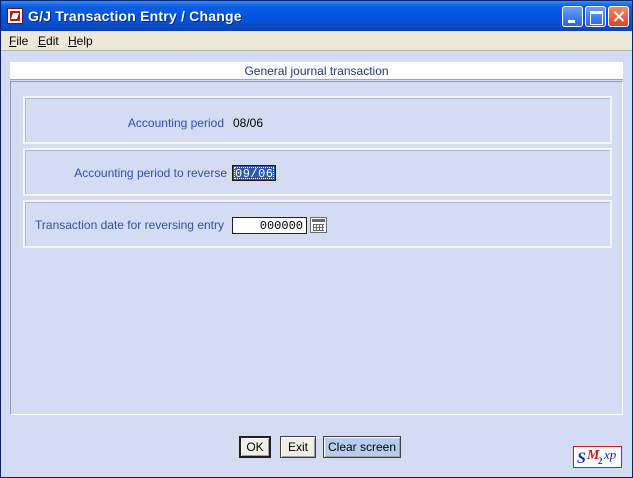 This screenshot has width=633, height=478. Describe the element at coordinates (595, 16) in the screenshot. I see `maximize-icon` at that location.